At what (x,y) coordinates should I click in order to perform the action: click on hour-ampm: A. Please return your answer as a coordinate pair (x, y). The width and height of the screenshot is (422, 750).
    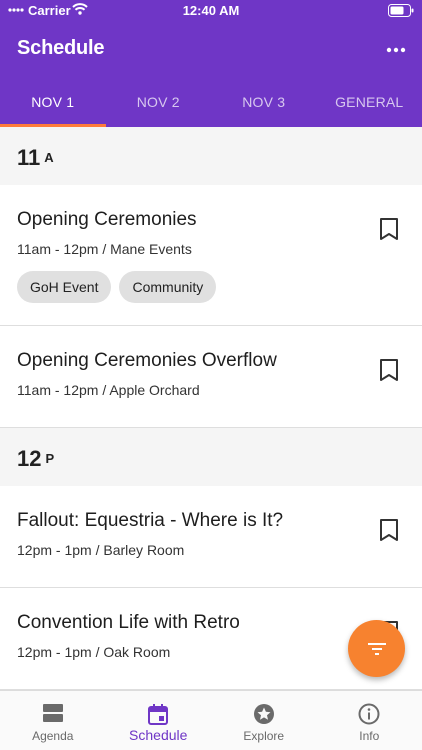
    Looking at the image, I should click on (49, 157).